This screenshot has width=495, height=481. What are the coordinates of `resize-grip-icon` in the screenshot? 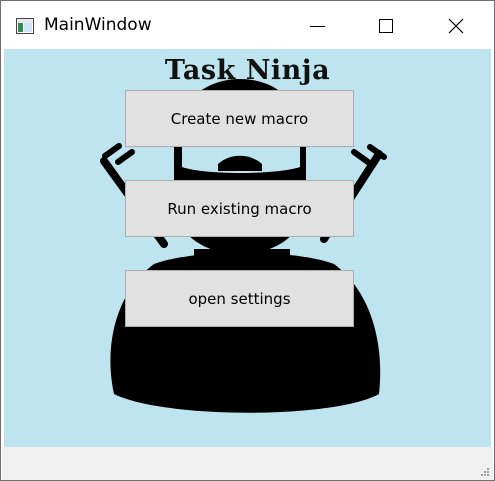 It's located at (484, 471).